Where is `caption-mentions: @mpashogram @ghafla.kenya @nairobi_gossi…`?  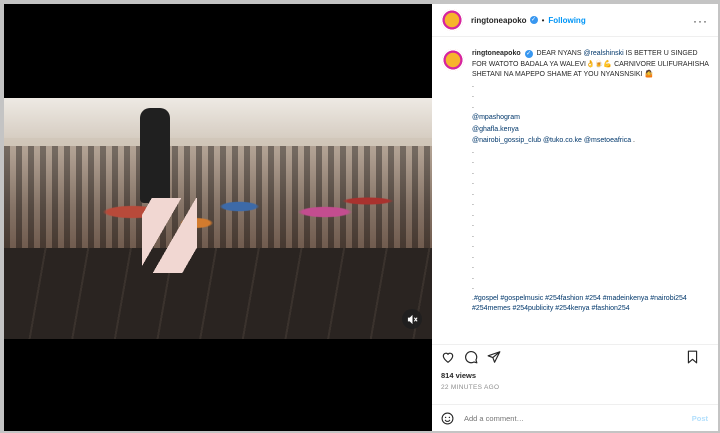 caption-mentions: @mpashogram @ghafla.kenya @nairobi_gossi… is located at coordinates (591, 129).